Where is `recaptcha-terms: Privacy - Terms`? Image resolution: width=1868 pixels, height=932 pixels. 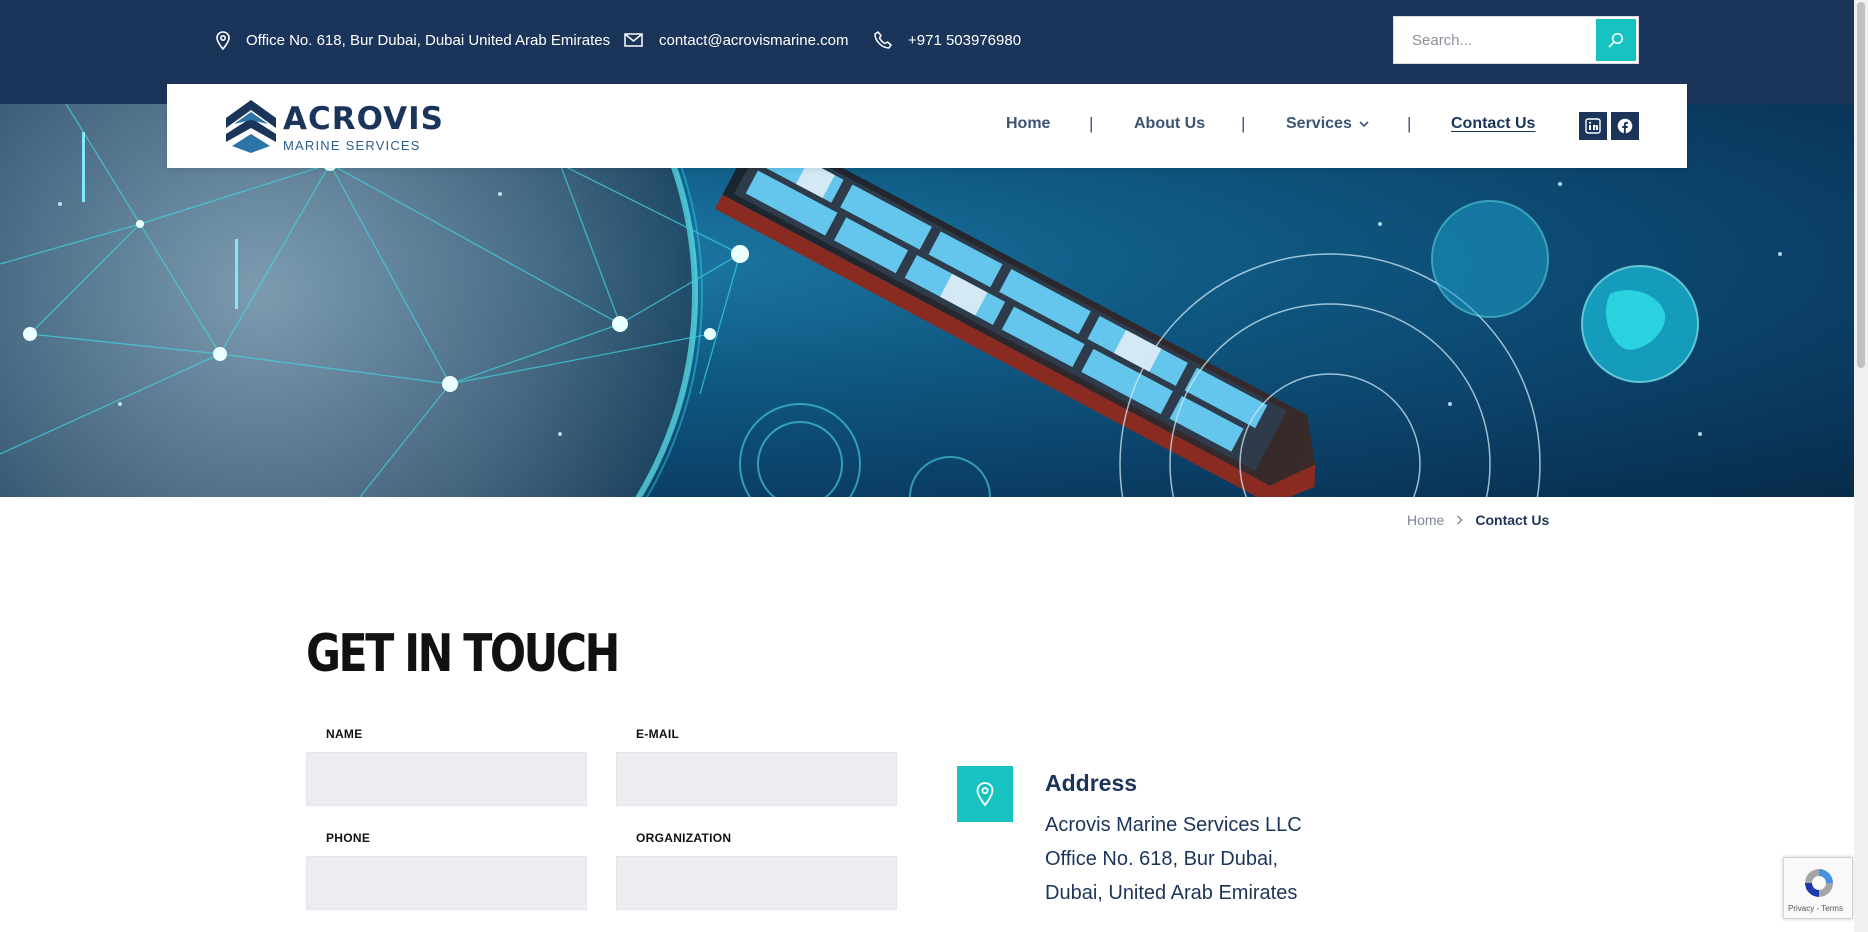
recaptcha-terms: Privacy - Terms is located at coordinates (1815, 908).